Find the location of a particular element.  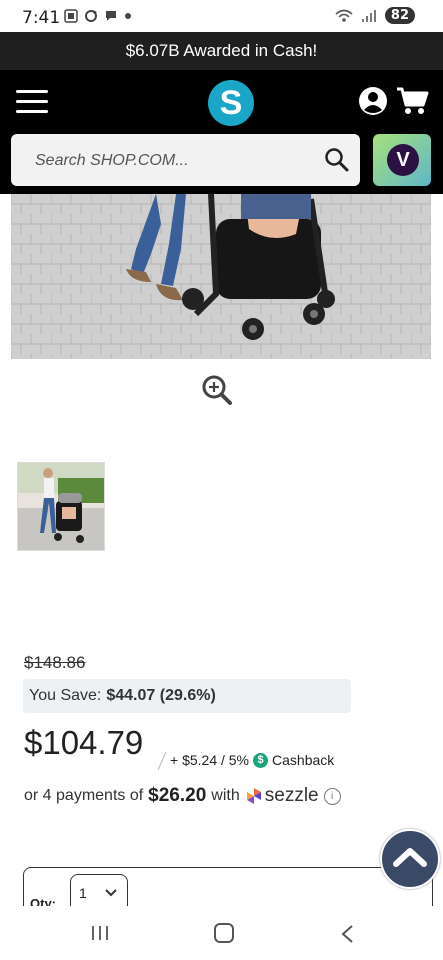

screenshot-icon is located at coordinates (71, 16).